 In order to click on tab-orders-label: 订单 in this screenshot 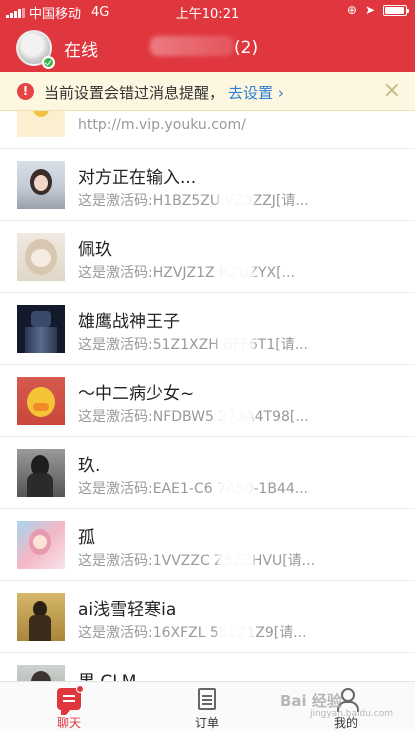, I will do `click(206, 723)`.